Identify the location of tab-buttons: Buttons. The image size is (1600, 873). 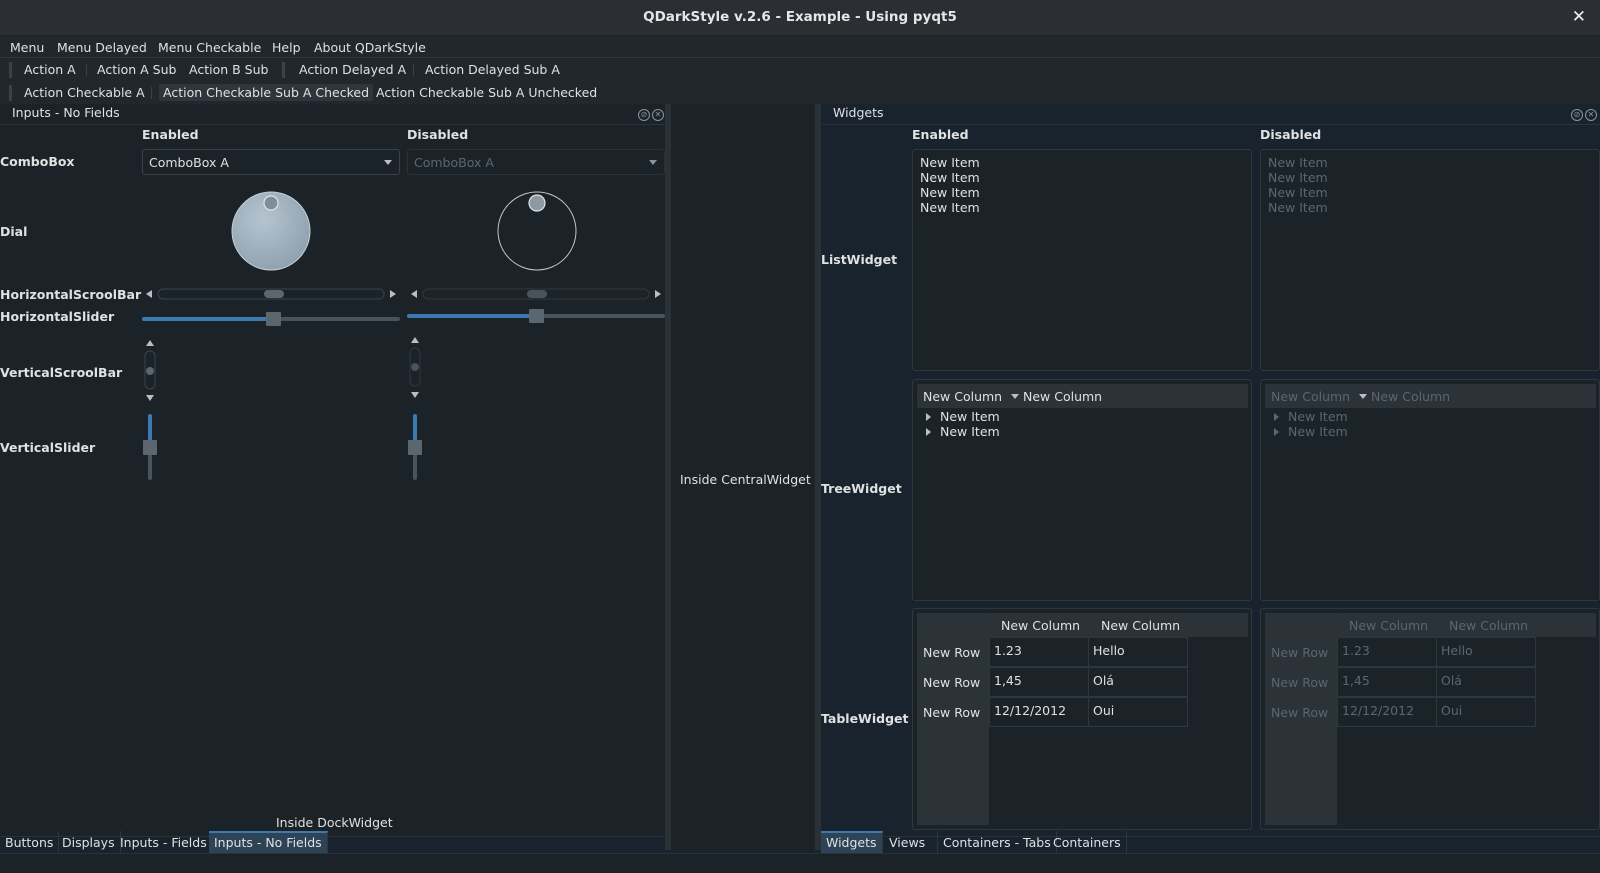
(30, 842).